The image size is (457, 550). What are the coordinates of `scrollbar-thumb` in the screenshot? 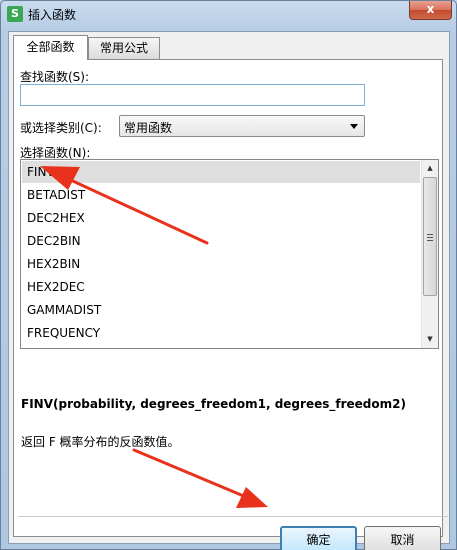 It's located at (430, 236).